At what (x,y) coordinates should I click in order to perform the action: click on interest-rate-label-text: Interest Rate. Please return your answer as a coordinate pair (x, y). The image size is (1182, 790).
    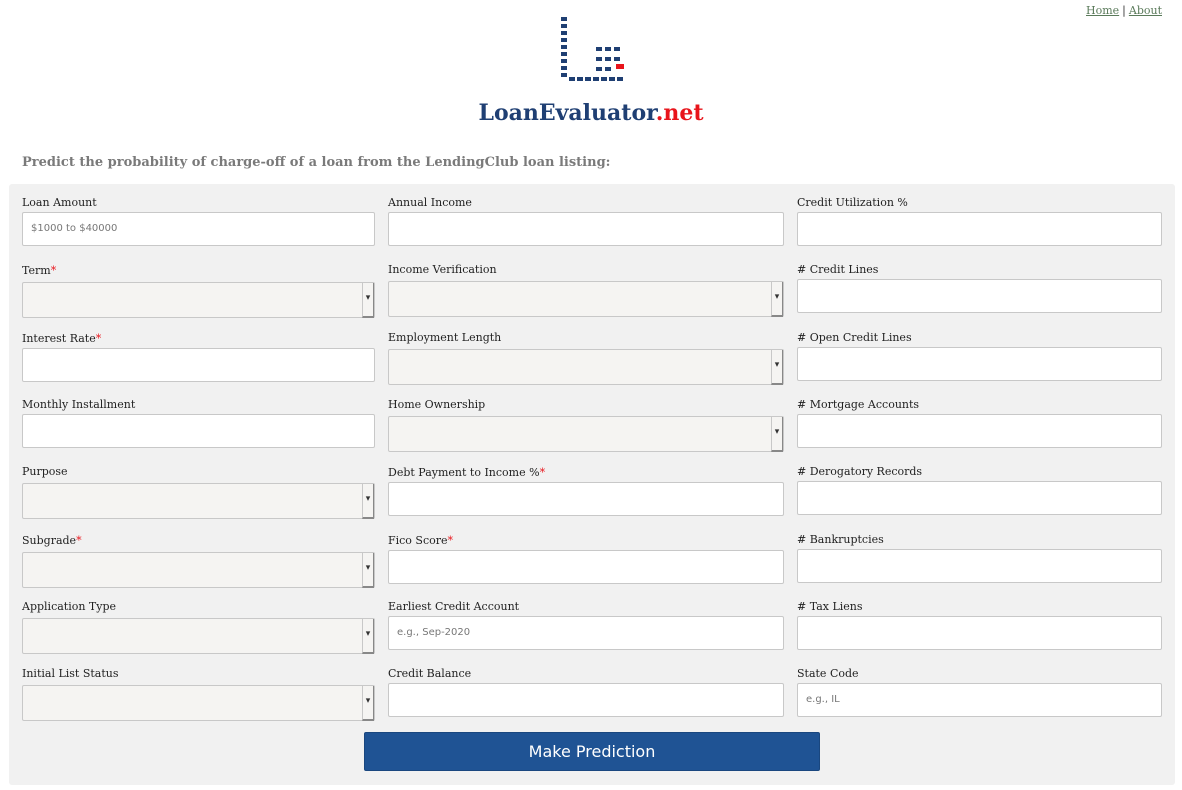
    Looking at the image, I should click on (59, 338).